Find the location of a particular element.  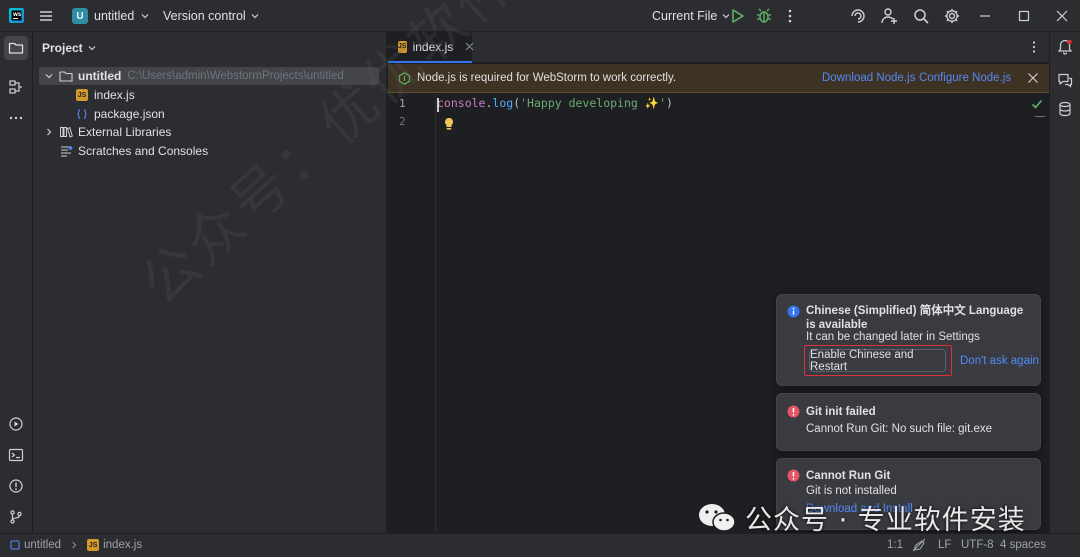

svg-text: WS is located at coordinates (17, 15).